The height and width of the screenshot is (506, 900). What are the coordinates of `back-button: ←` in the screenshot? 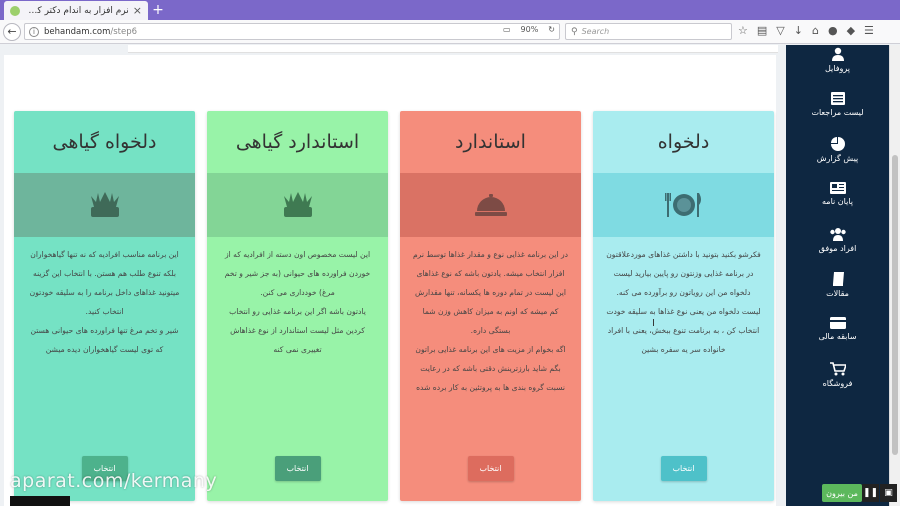 It's located at (12, 31).